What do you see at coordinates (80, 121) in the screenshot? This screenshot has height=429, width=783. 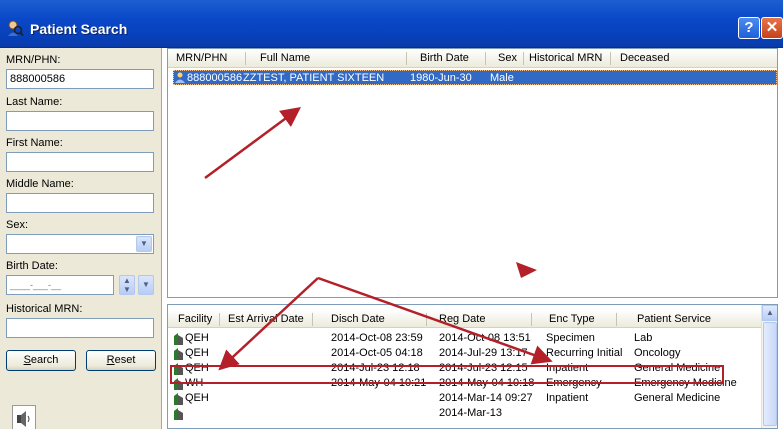 I see `last-name-input` at bounding box center [80, 121].